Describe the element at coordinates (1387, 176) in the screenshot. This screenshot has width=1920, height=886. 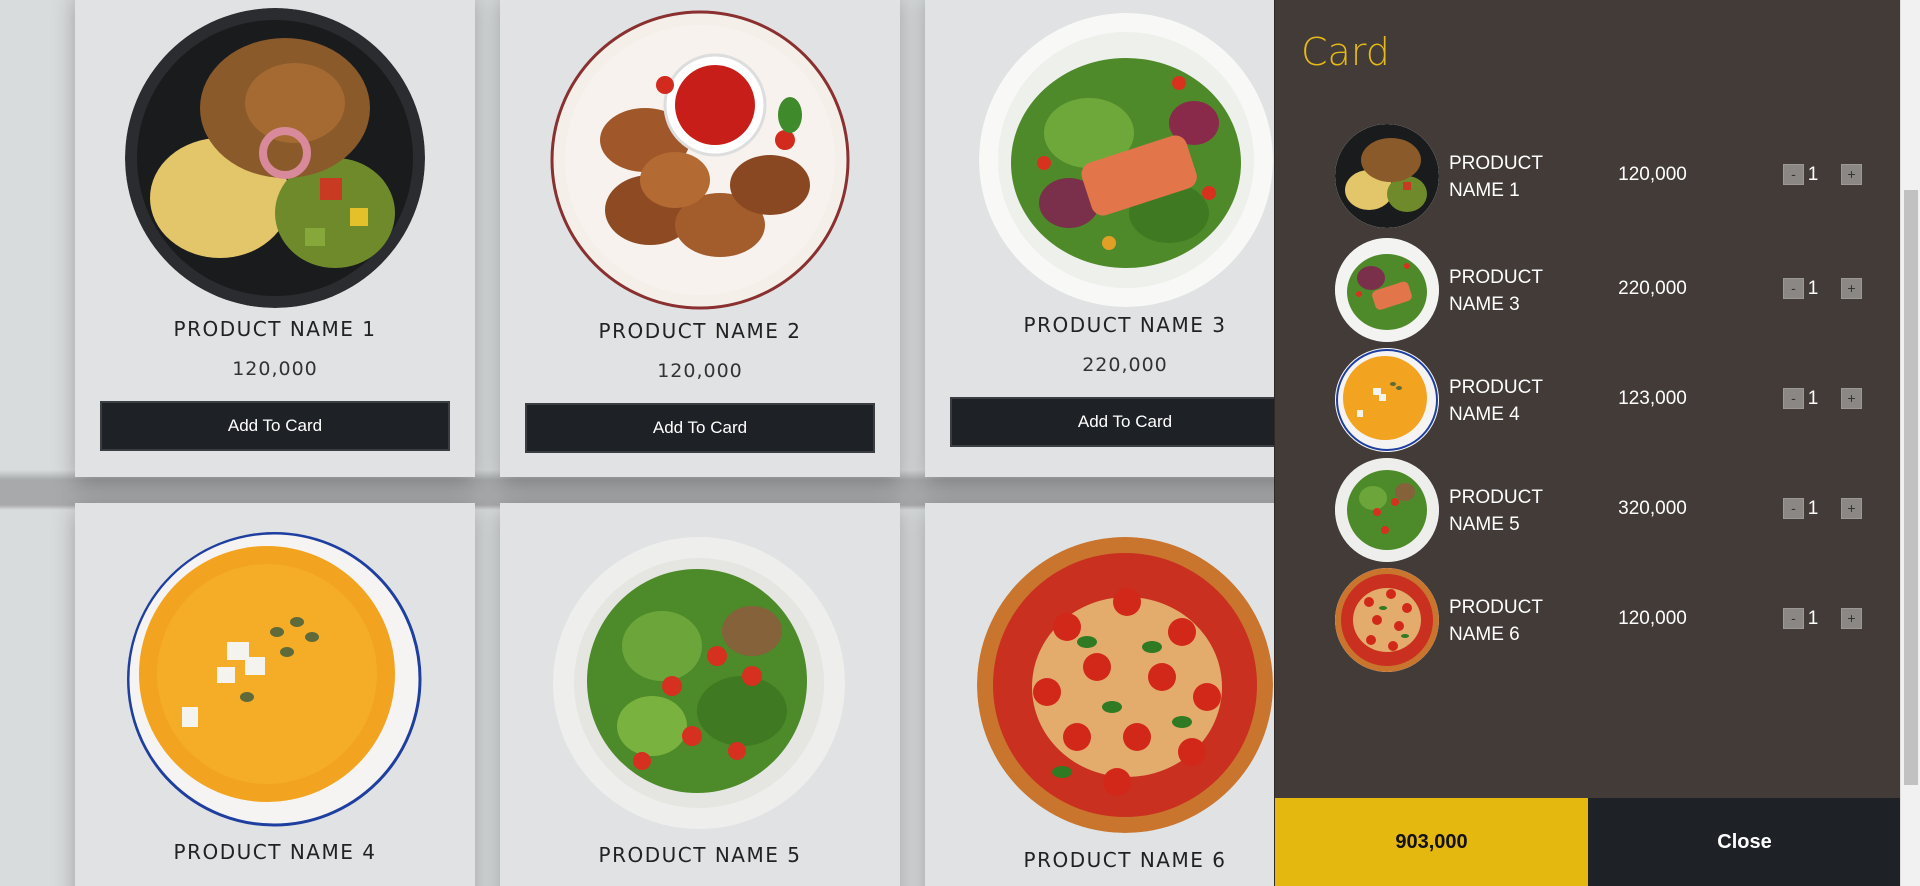
I see `cart-item-image-bowl` at that location.